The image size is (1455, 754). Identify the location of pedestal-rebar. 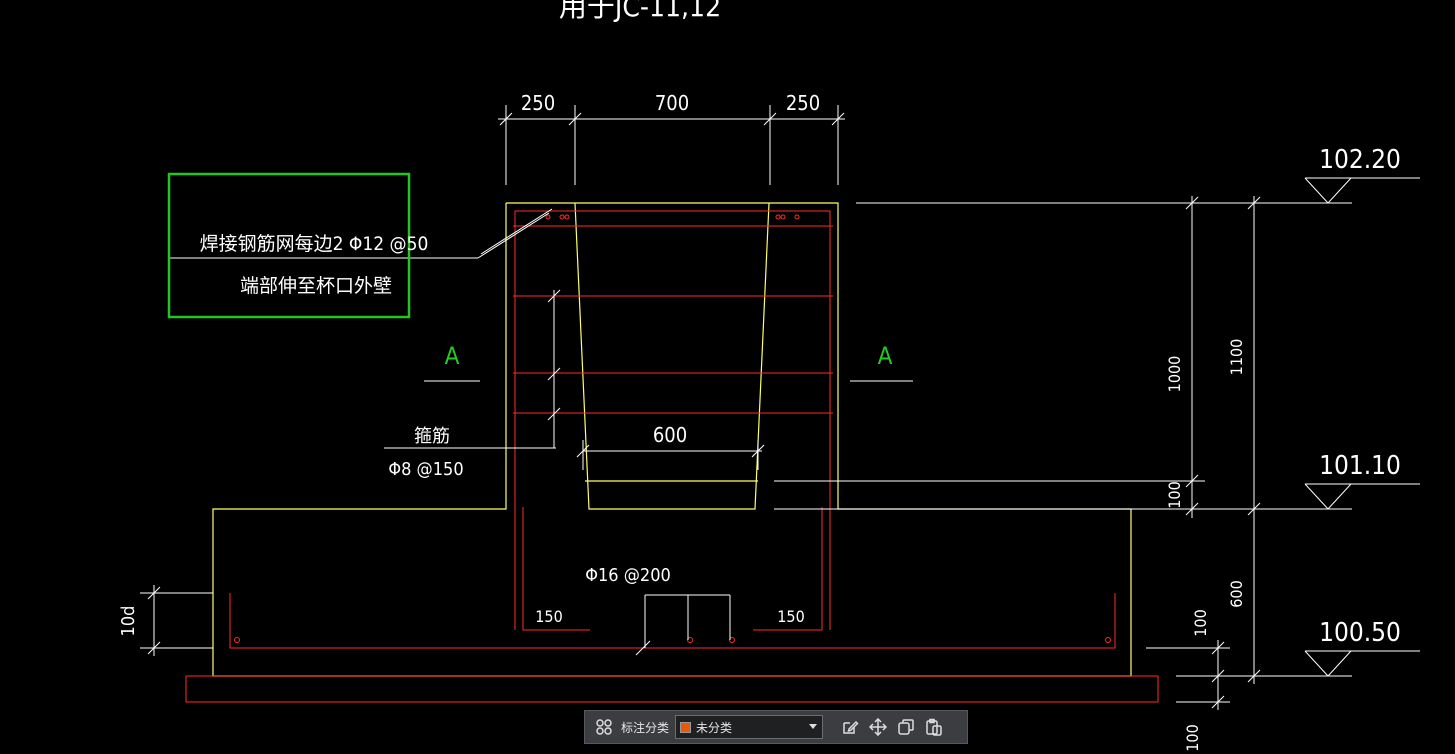
(673, 420).